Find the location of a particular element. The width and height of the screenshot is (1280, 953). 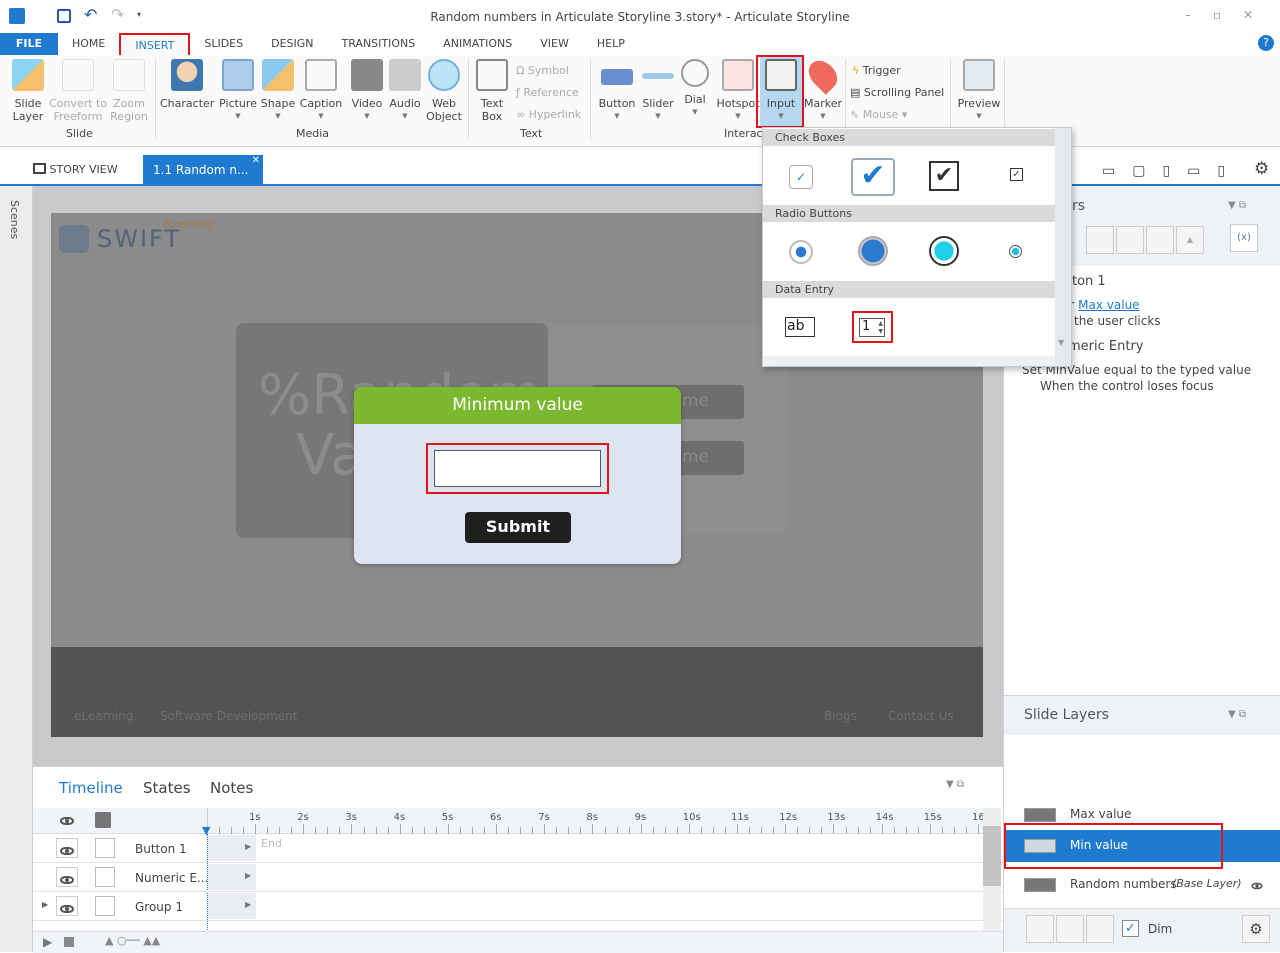

layer-thumbnail is located at coordinates (1040, 885).